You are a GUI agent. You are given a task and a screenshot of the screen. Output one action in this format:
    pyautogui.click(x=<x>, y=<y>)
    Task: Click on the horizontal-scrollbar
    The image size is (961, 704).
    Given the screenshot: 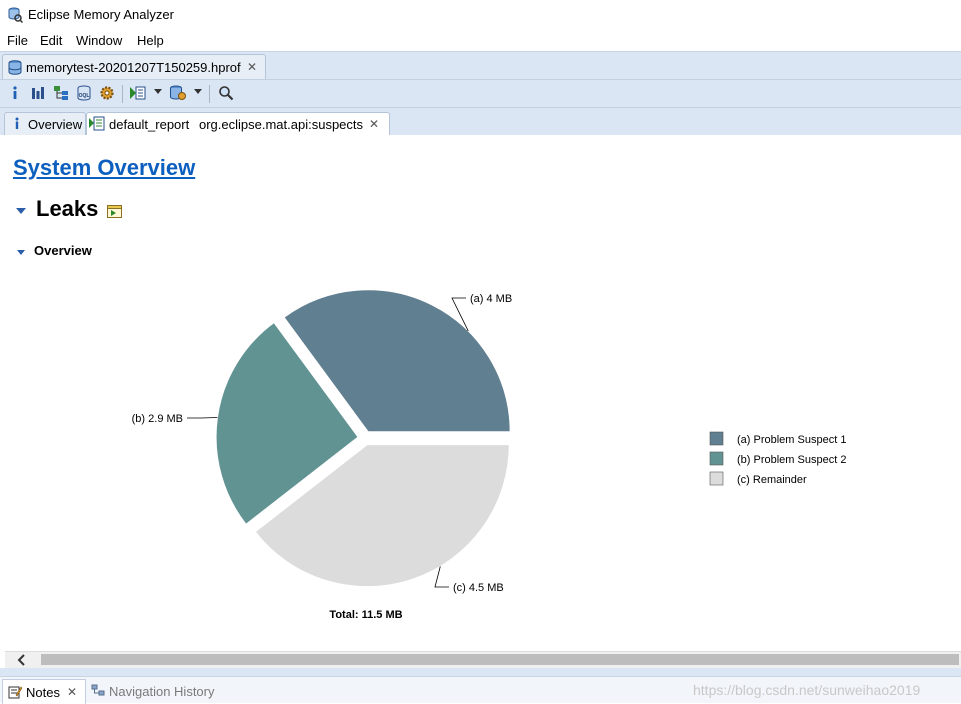 What is the action you would take?
    pyautogui.click(x=483, y=659)
    